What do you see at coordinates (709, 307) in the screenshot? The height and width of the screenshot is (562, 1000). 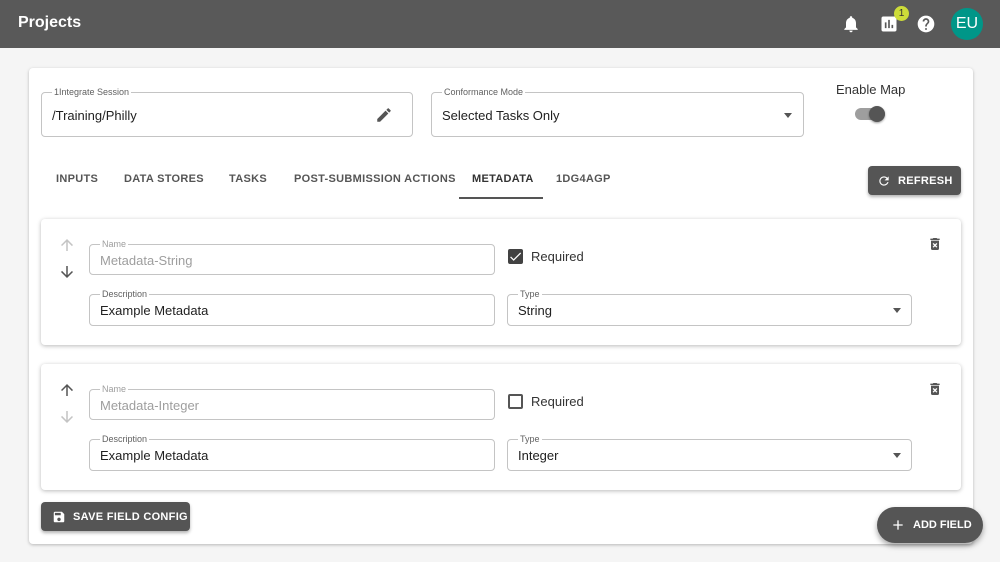 I see `type-select: Type String` at bounding box center [709, 307].